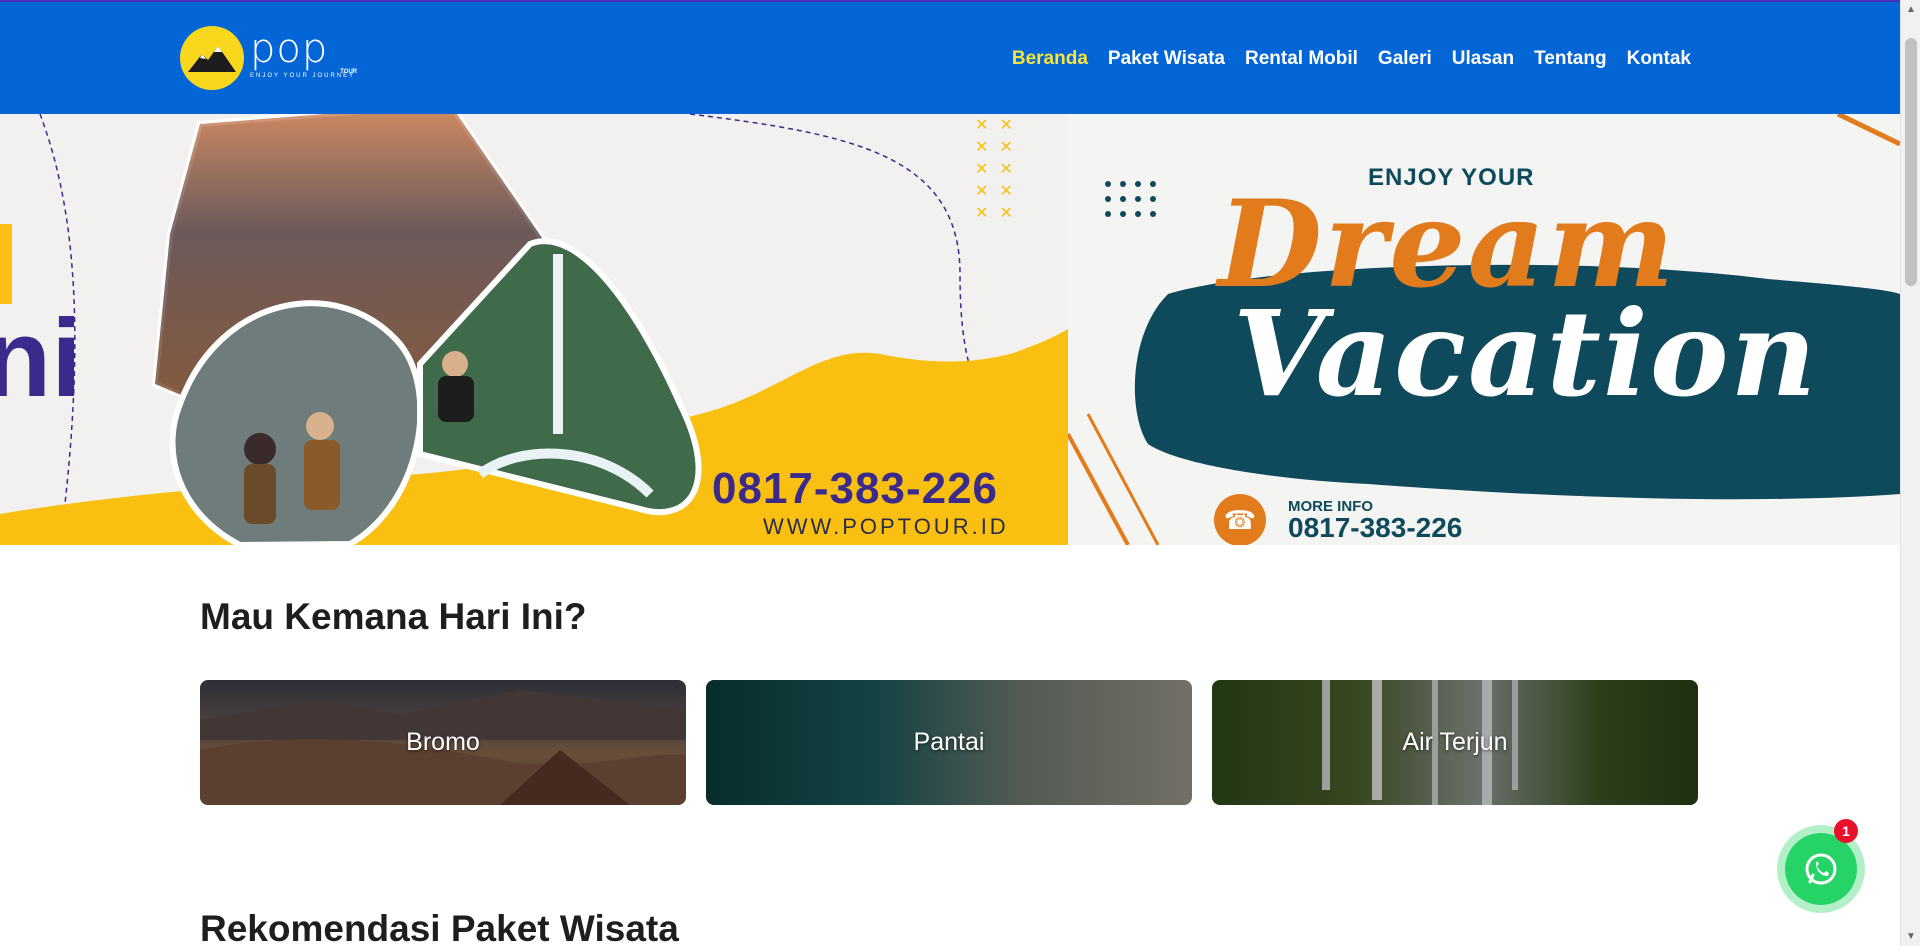 The width and height of the screenshot is (1920, 946). Describe the element at coordinates (1526, 353) in the screenshot. I see `slide-vacation-text: Vacation` at that location.